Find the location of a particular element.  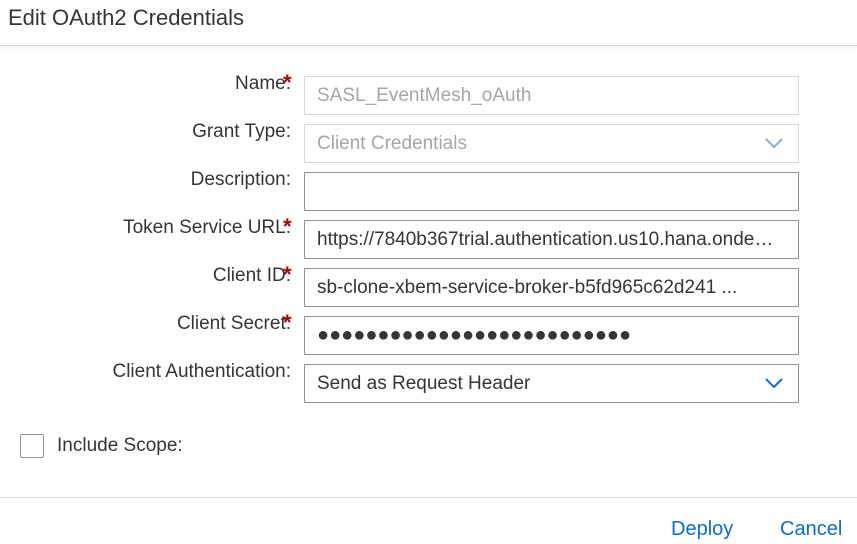

description-input is located at coordinates (551, 191).